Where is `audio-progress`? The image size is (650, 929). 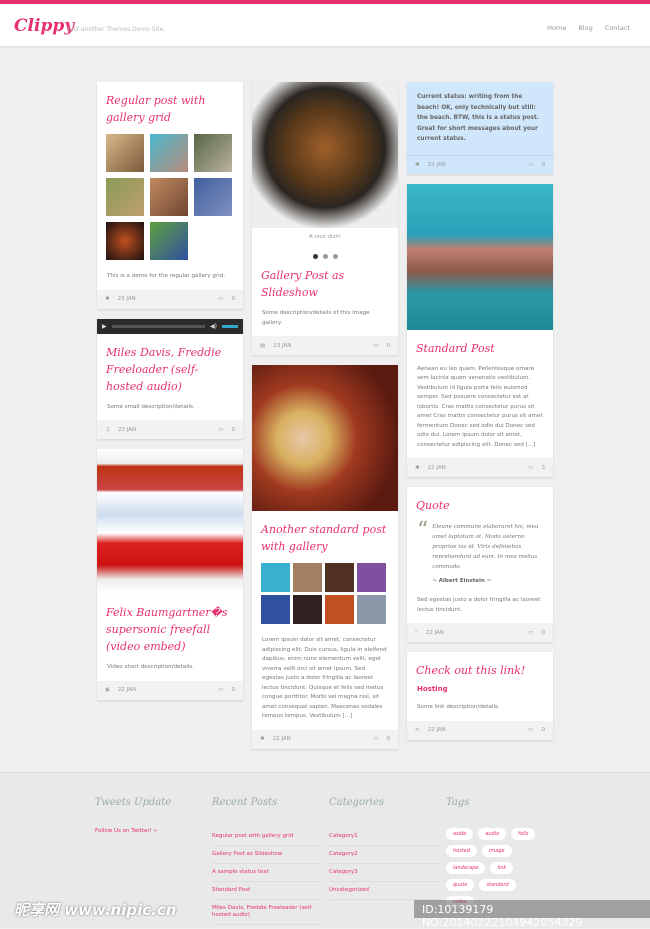 audio-progress is located at coordinates (158, 326).